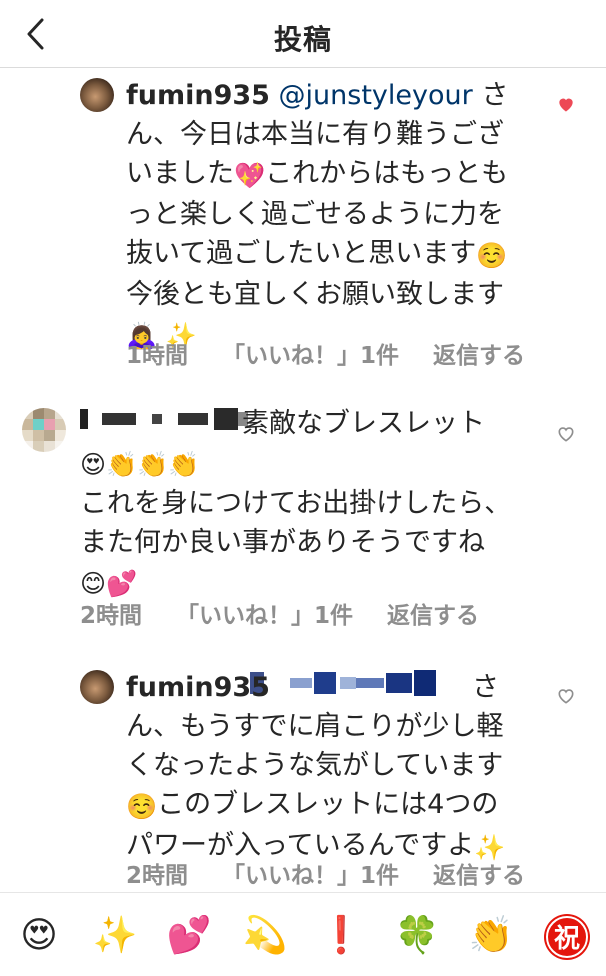 This screenshot has width=606, height=976. Describe the element at coordinates (302, 39) in the screenshot. I see `page-title: 投稿` at that location.